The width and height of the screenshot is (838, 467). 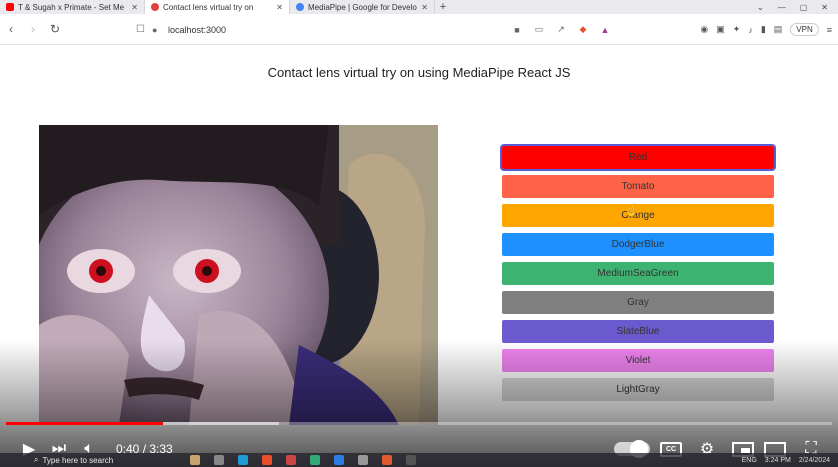 I want to click on sidebar-icon: ▮, so click(x=763, y=29).